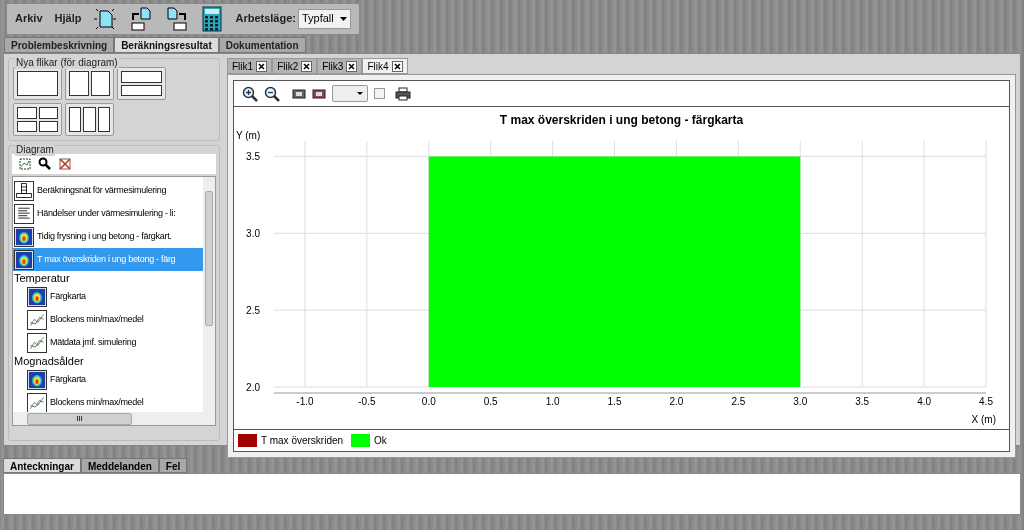 This screenshot has width=1024, height=530. I want to click on group-title: Diagram, so click(35, 150).